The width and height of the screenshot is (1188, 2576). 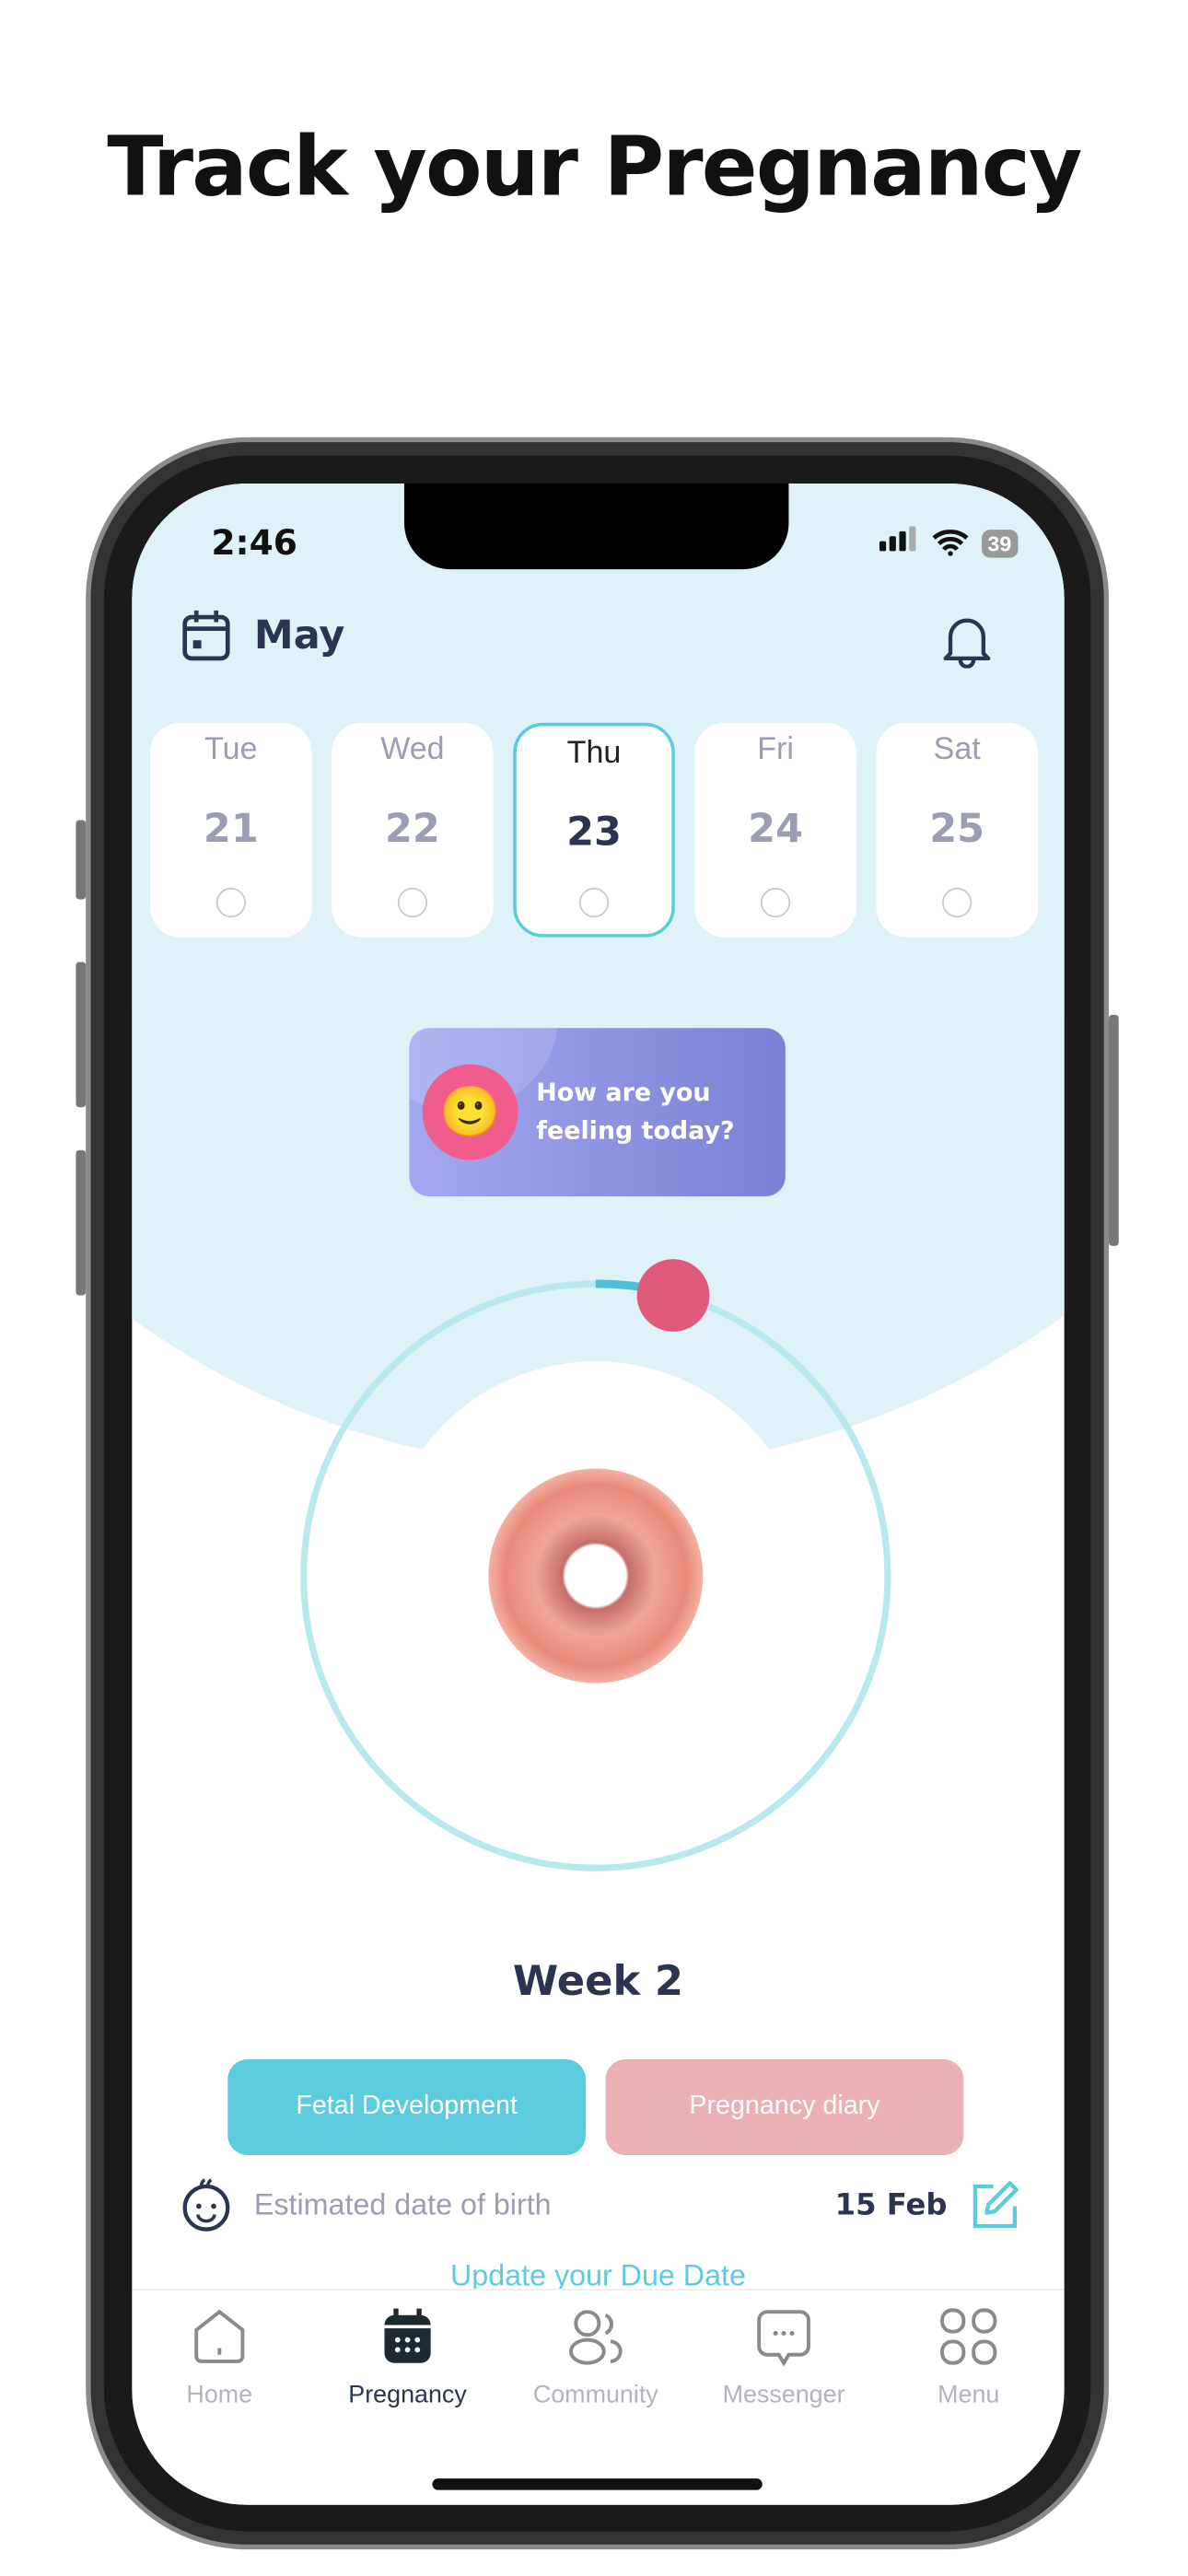 What do you see at coordinates (775, 750) in the screenshot?
I see `day-name: Fri` at bounding box center [775, 750].